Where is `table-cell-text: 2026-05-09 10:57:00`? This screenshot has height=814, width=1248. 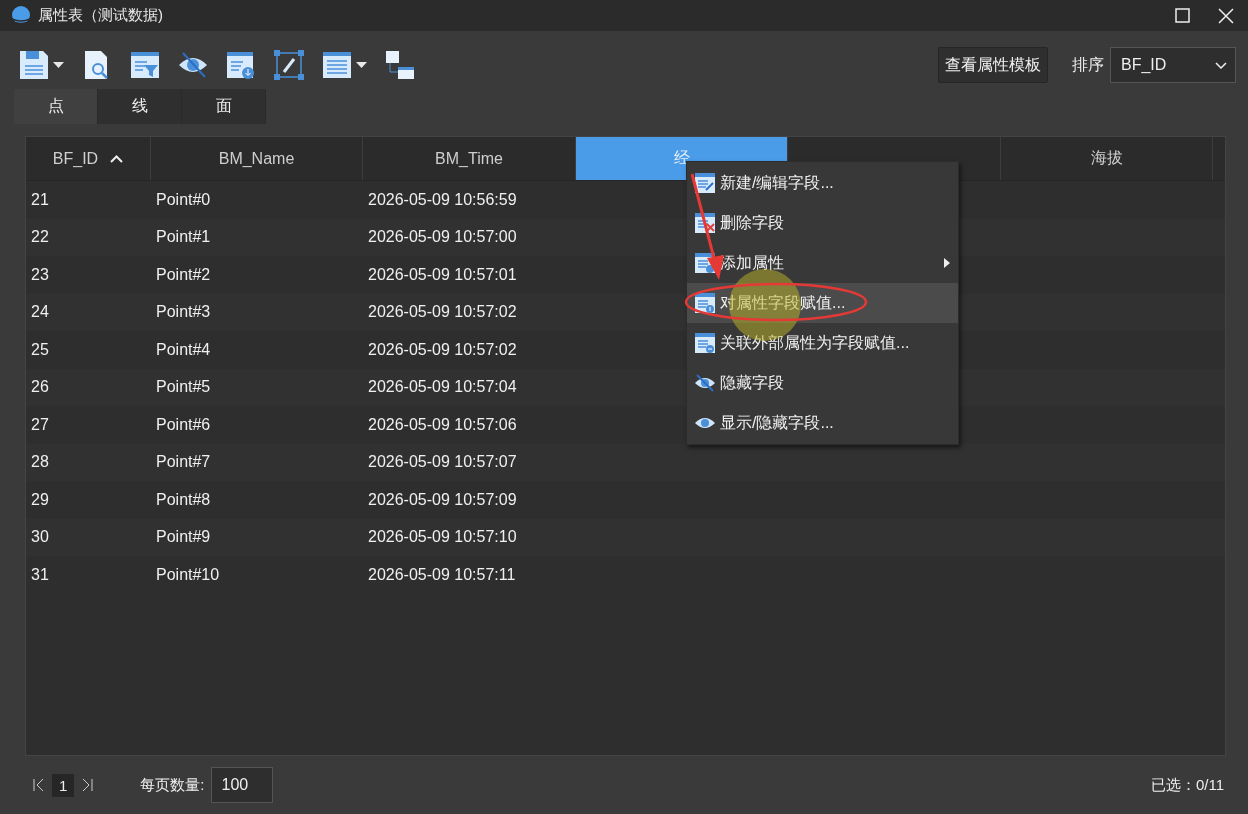
table-cell-text: 2026-05-09 10:57:00 is located at coordinates (442, 237).